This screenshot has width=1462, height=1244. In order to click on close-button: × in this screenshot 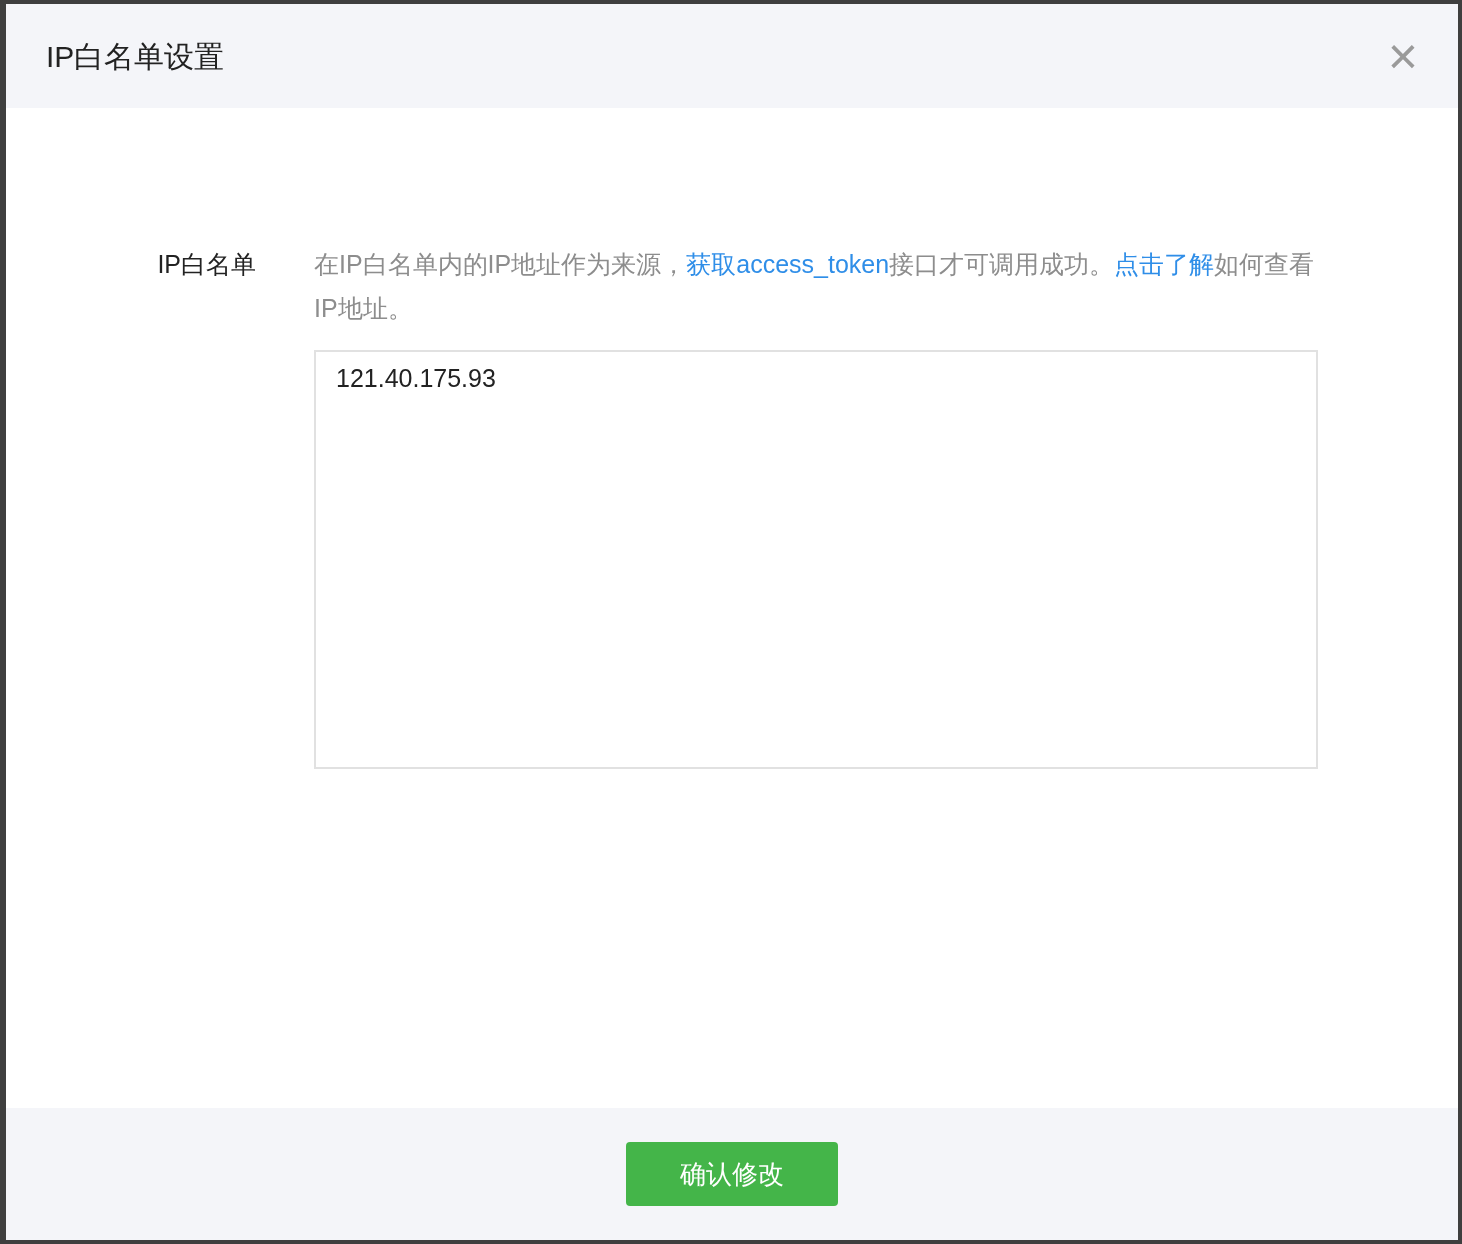, I will do `click(1402, 56)`.